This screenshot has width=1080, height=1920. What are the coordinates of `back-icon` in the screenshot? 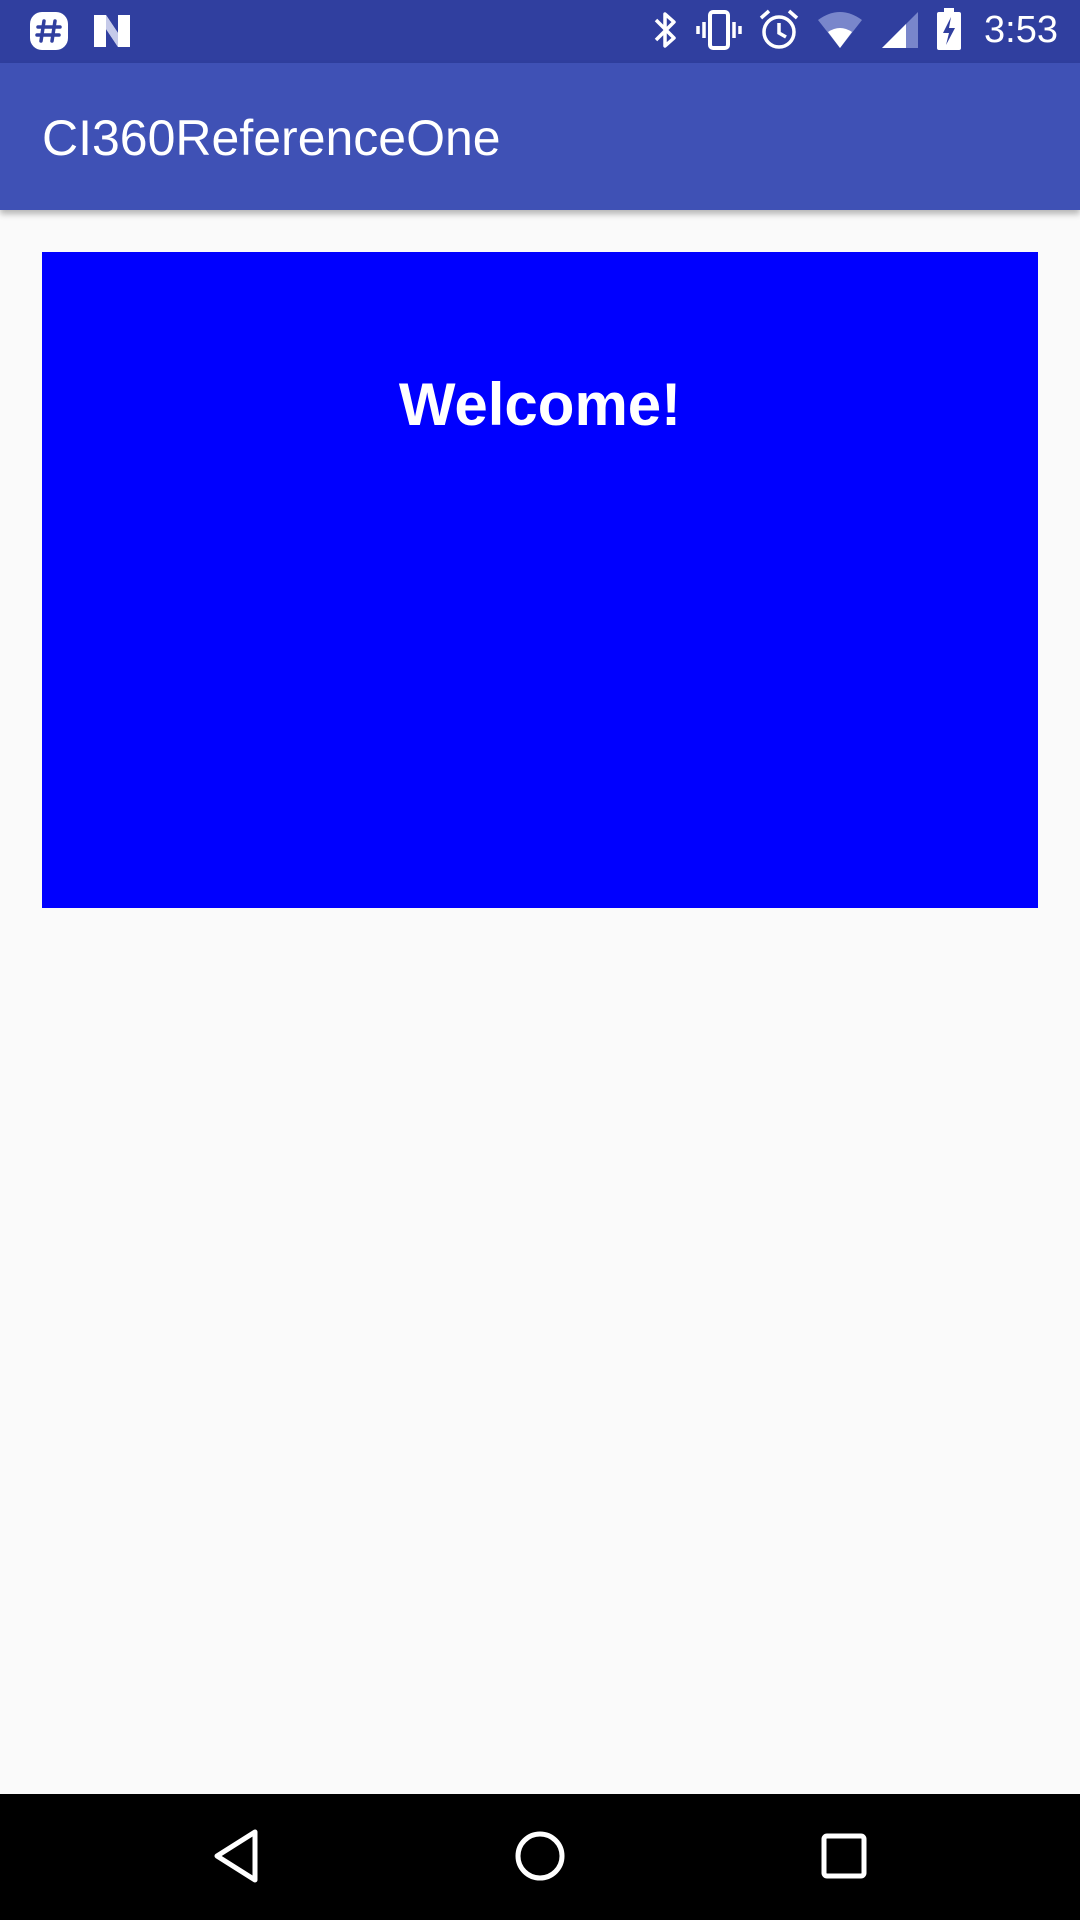 It's located at (236, 1858).